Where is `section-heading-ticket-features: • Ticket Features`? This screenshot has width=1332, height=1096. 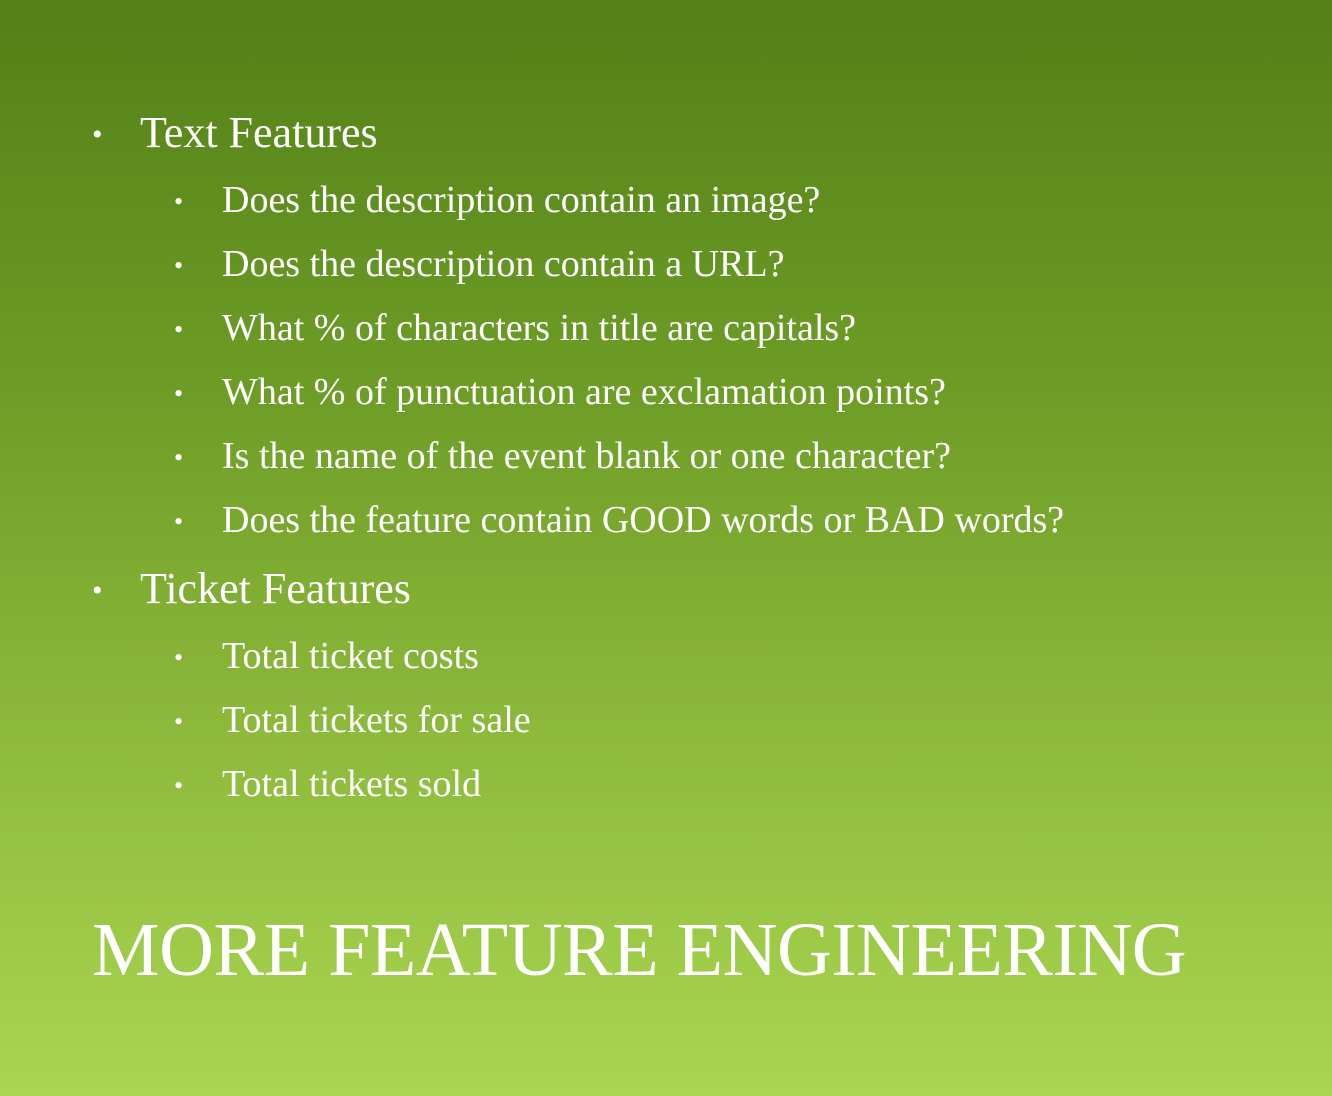
section-heading-ticket-features: • Ticket Features is located at coordinates (251, 590).